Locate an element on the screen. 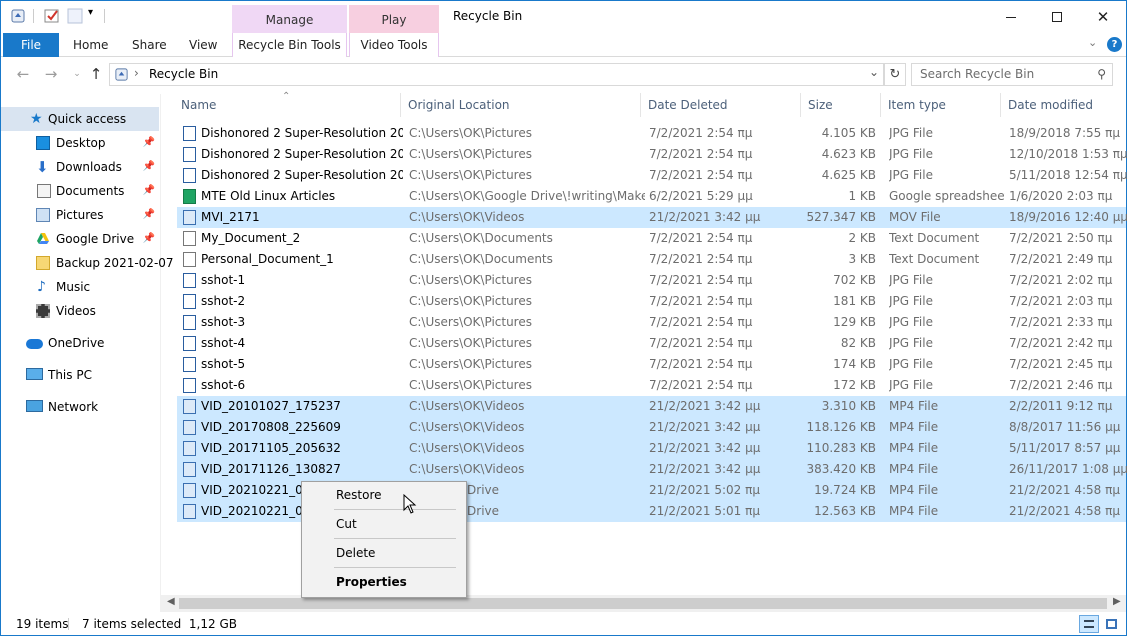  sidebar-item-this-pc: This PC is located at coordinates (80, 375).